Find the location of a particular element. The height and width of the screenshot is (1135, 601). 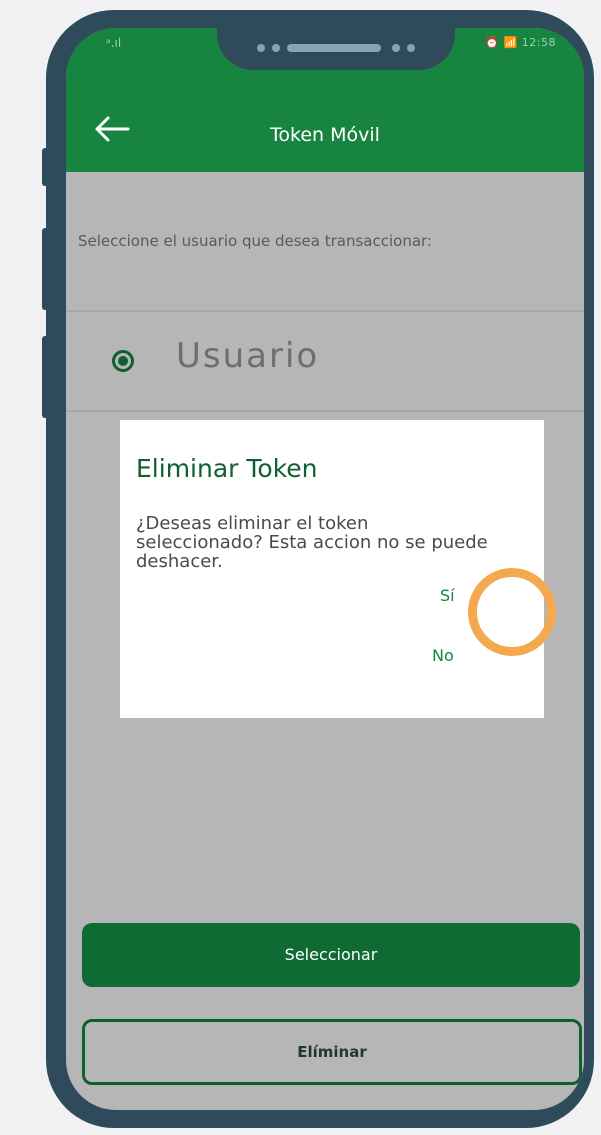

phone-side-button is located at coordinates (47, 167).